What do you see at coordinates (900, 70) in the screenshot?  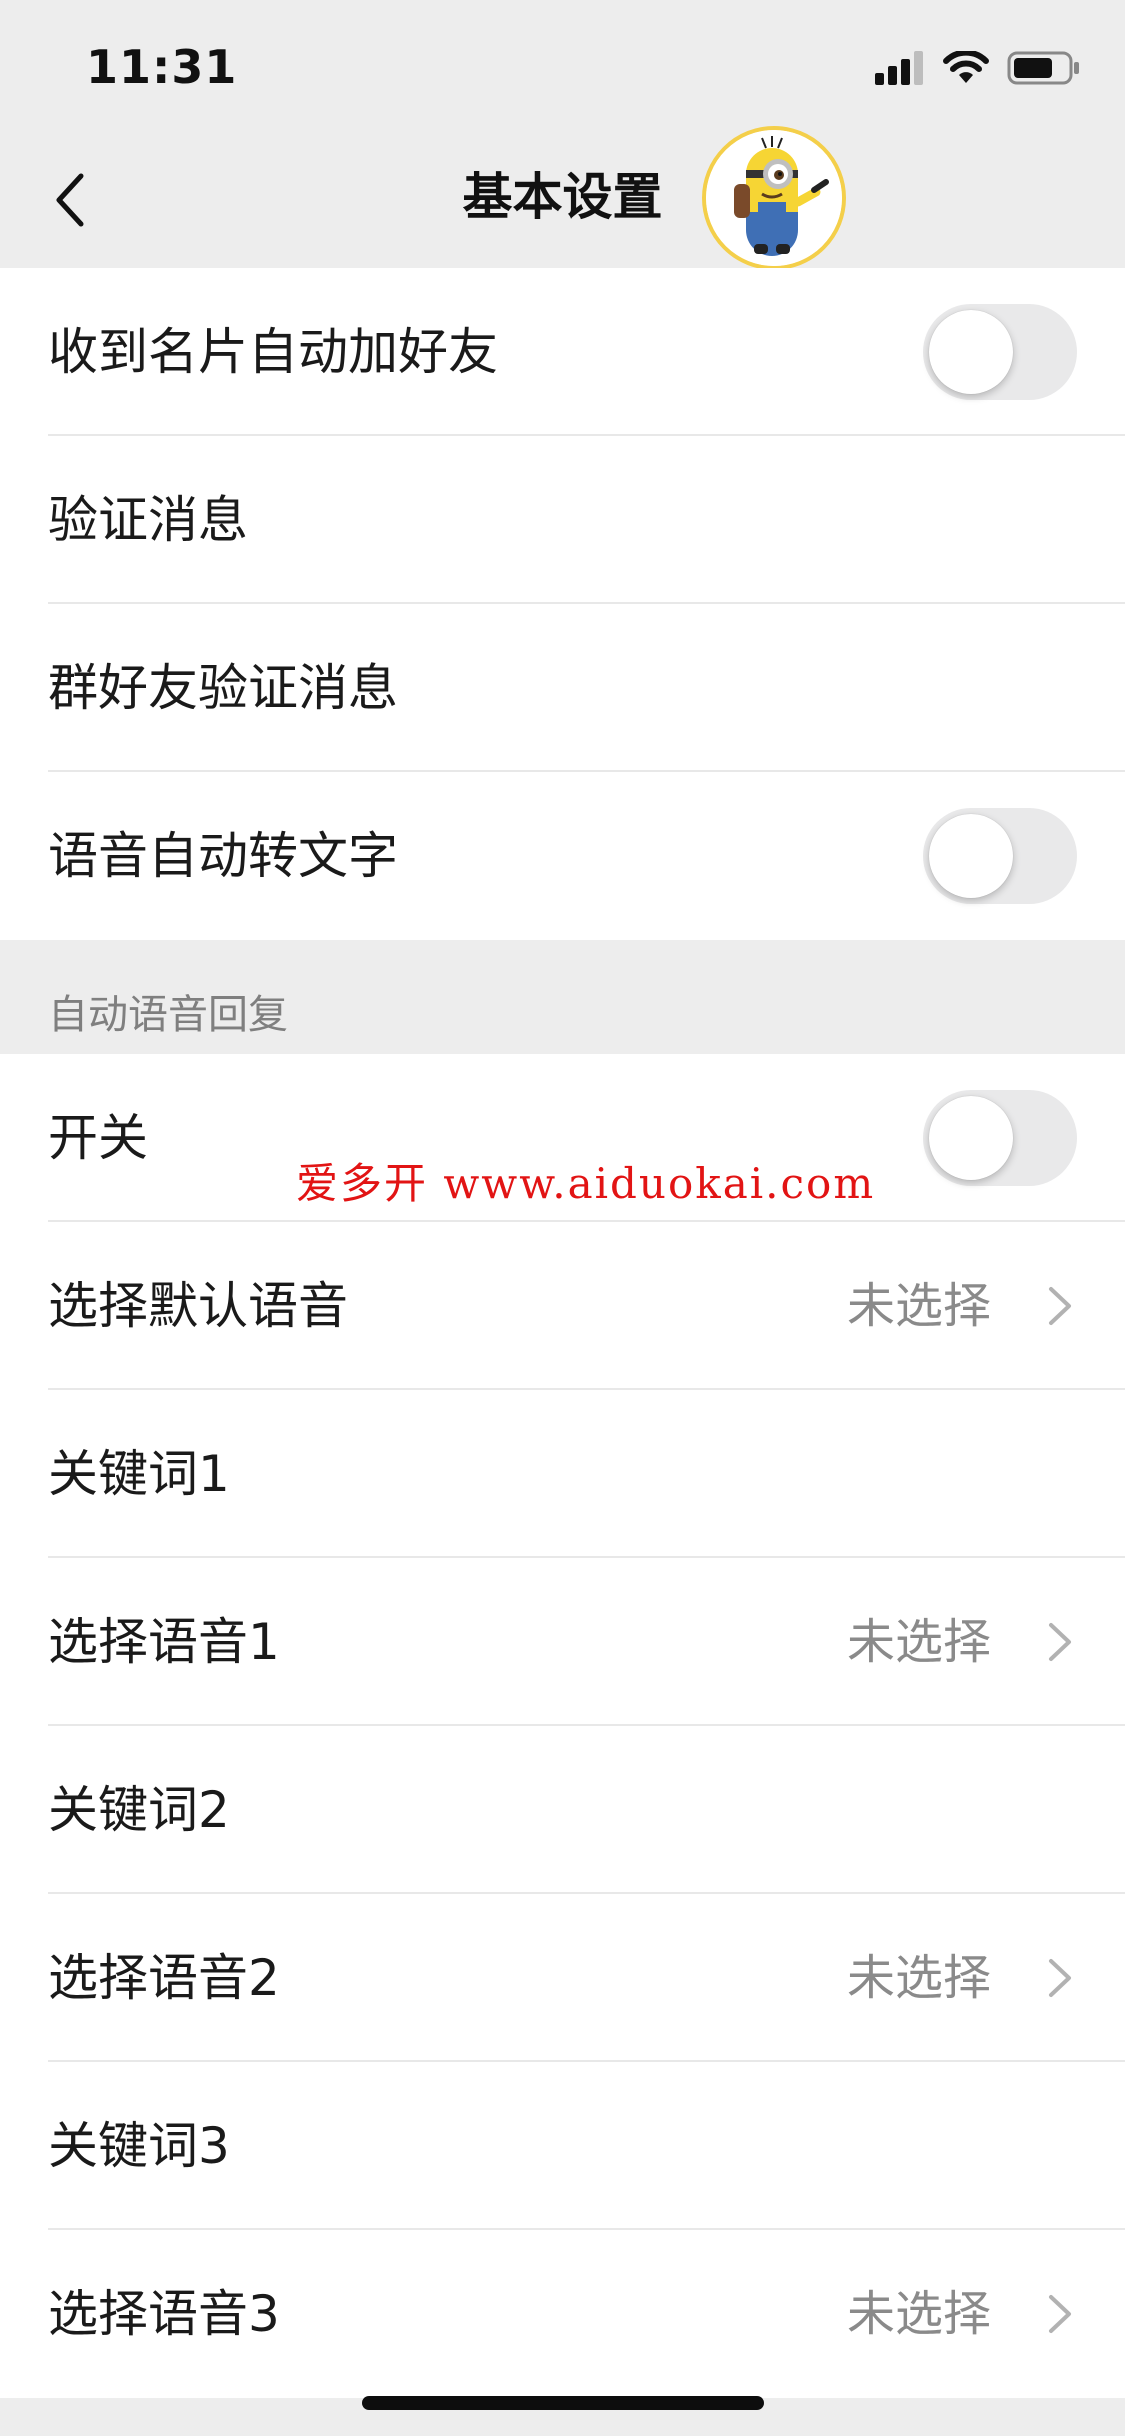 I see `signal-icon` at bounding box center [900, 70].